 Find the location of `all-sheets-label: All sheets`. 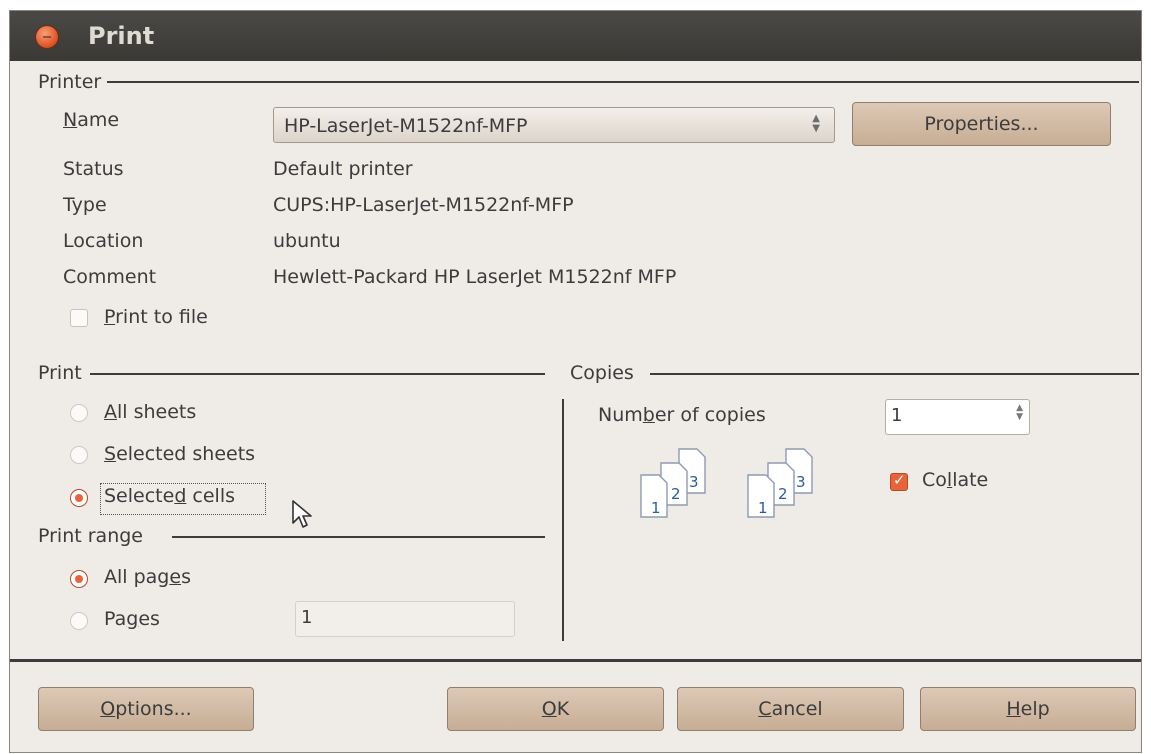

all-sheets-label: All sheets is located at coordinates (150, 412).